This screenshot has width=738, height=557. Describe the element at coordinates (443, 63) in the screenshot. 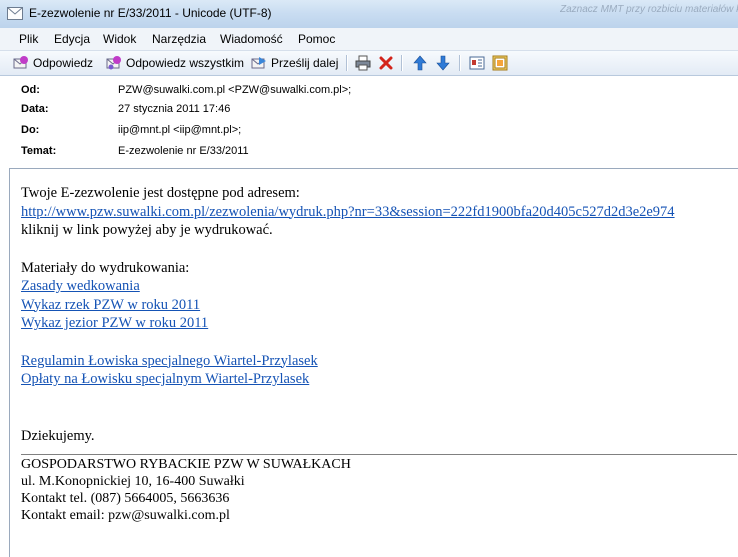

I see `next-message-icon` at that location.